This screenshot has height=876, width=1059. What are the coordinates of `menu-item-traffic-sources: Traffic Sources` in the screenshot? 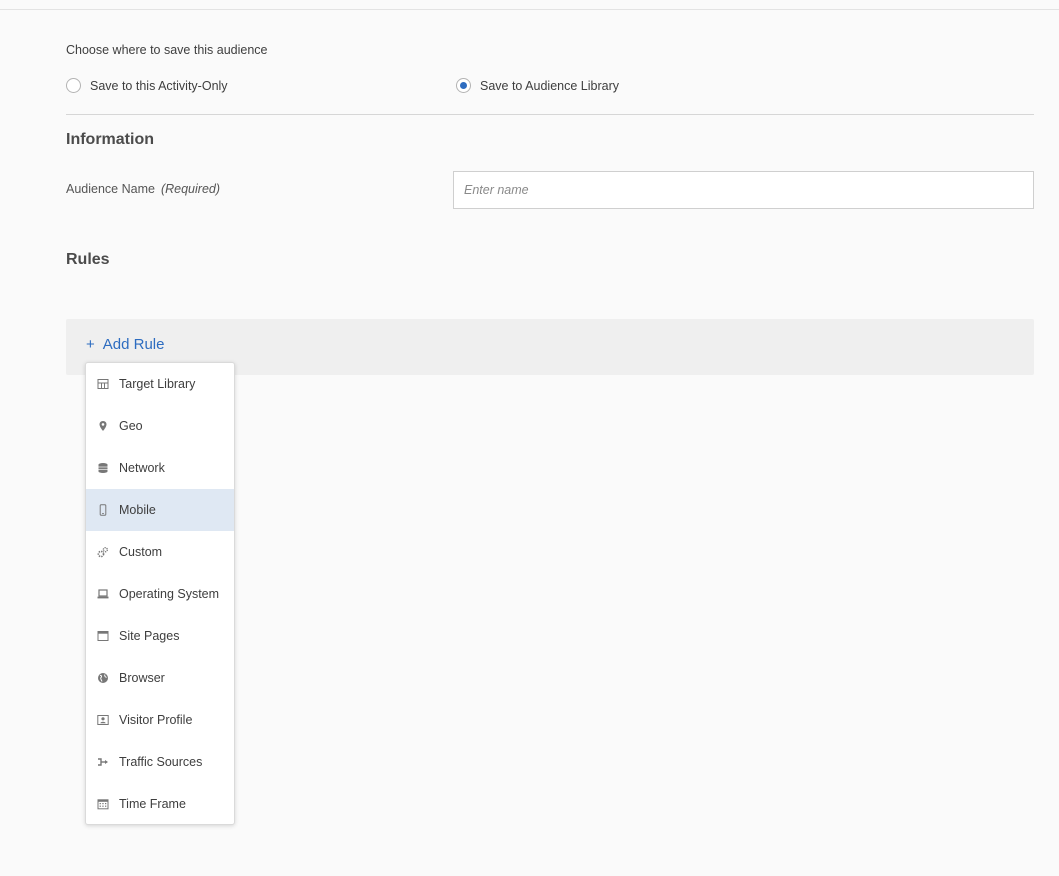 It's located at (160, 762).